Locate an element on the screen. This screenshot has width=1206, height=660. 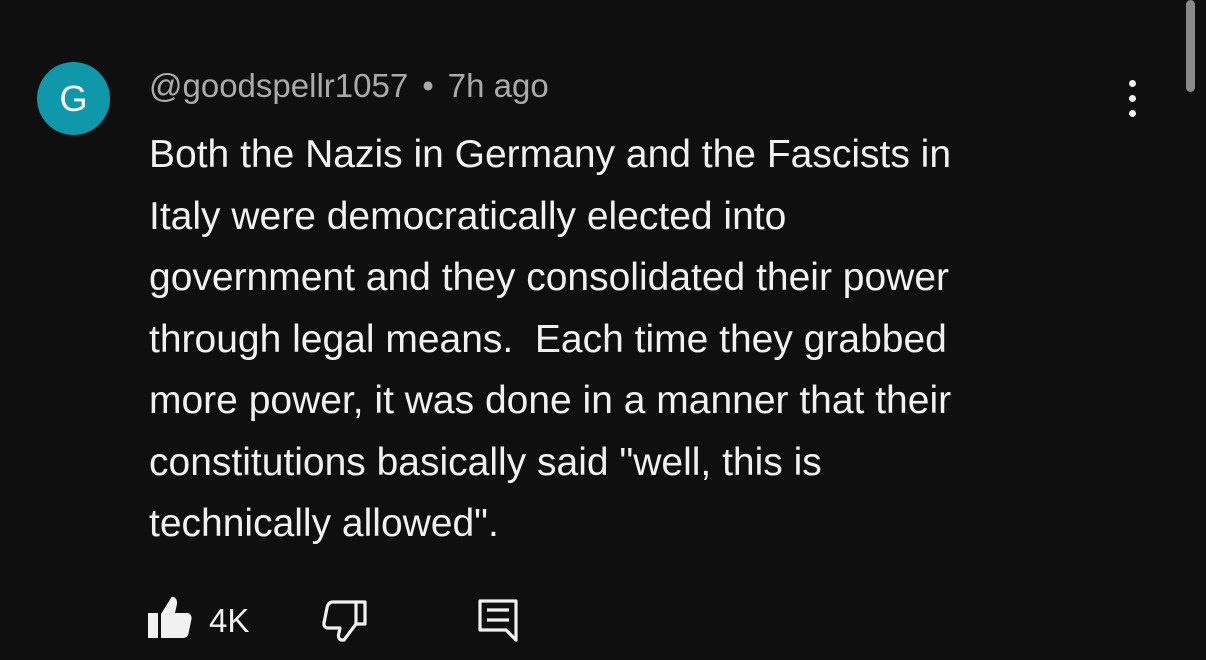
like-button is located at coordinates (169, 621).